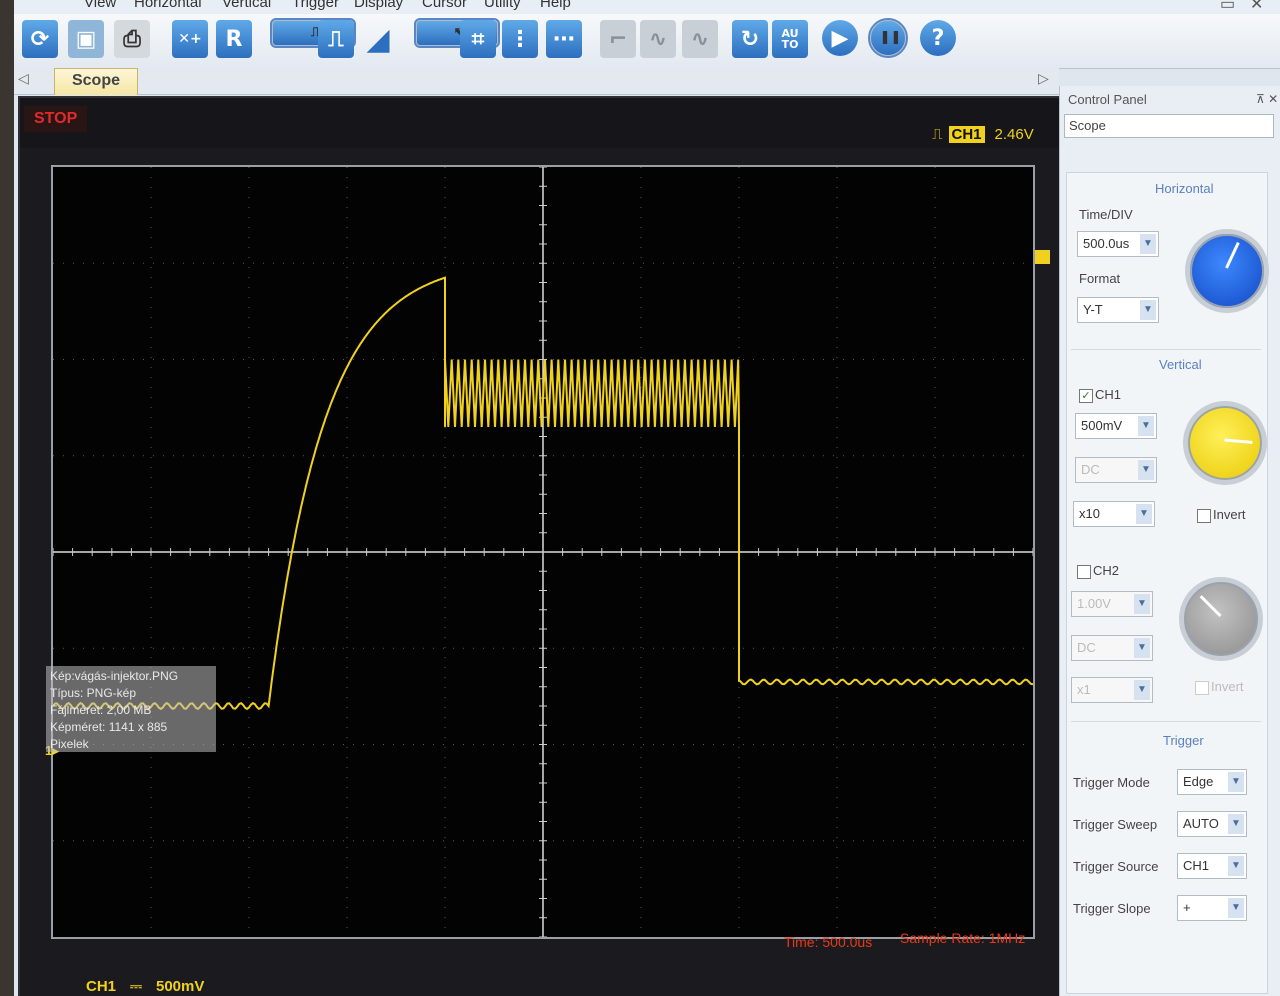  Describe the element at coordinates (69, 744) in the screenshot. I see `tooltip-pixels: Pixelek` at that location.